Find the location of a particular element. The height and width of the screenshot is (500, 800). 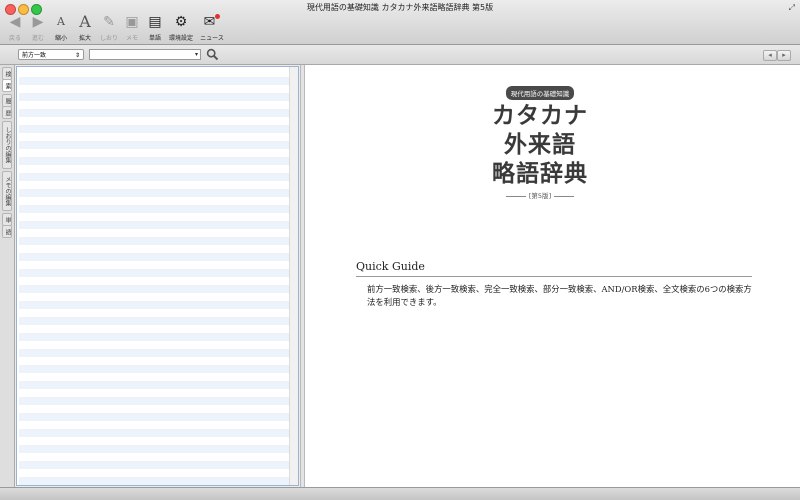

tab-wordbook-2: 語 is located at coordinates (7, 231).